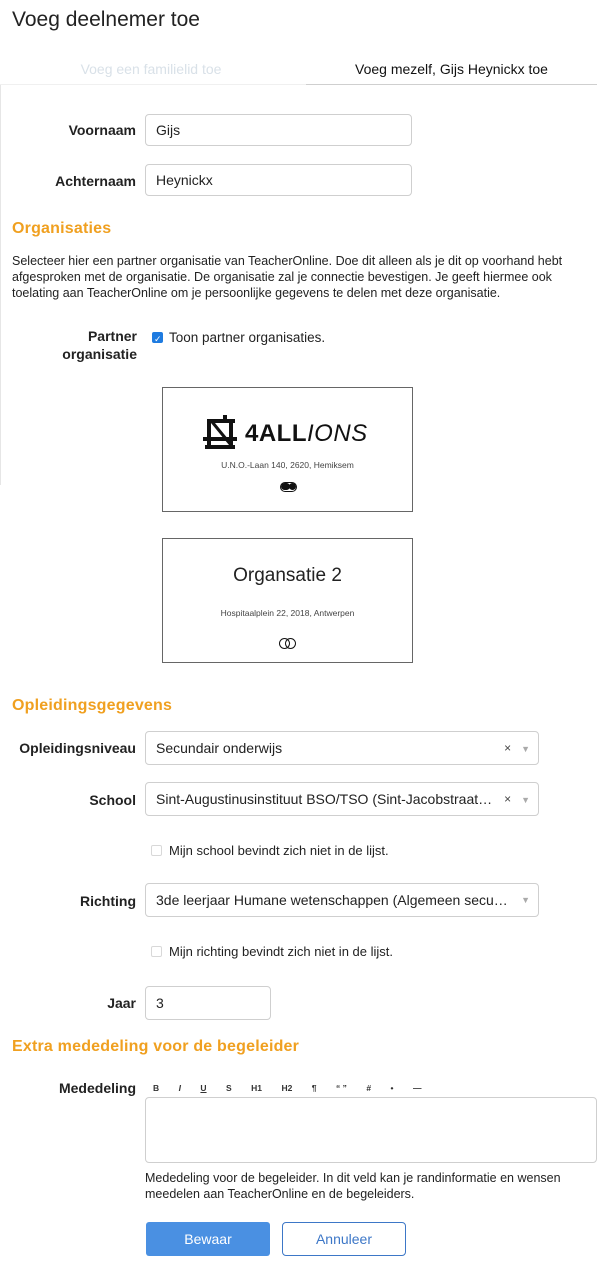  Describe the element at coordinates (95, 181) in the screenshot. I see `achternaam-label: Achternaam` at that location.